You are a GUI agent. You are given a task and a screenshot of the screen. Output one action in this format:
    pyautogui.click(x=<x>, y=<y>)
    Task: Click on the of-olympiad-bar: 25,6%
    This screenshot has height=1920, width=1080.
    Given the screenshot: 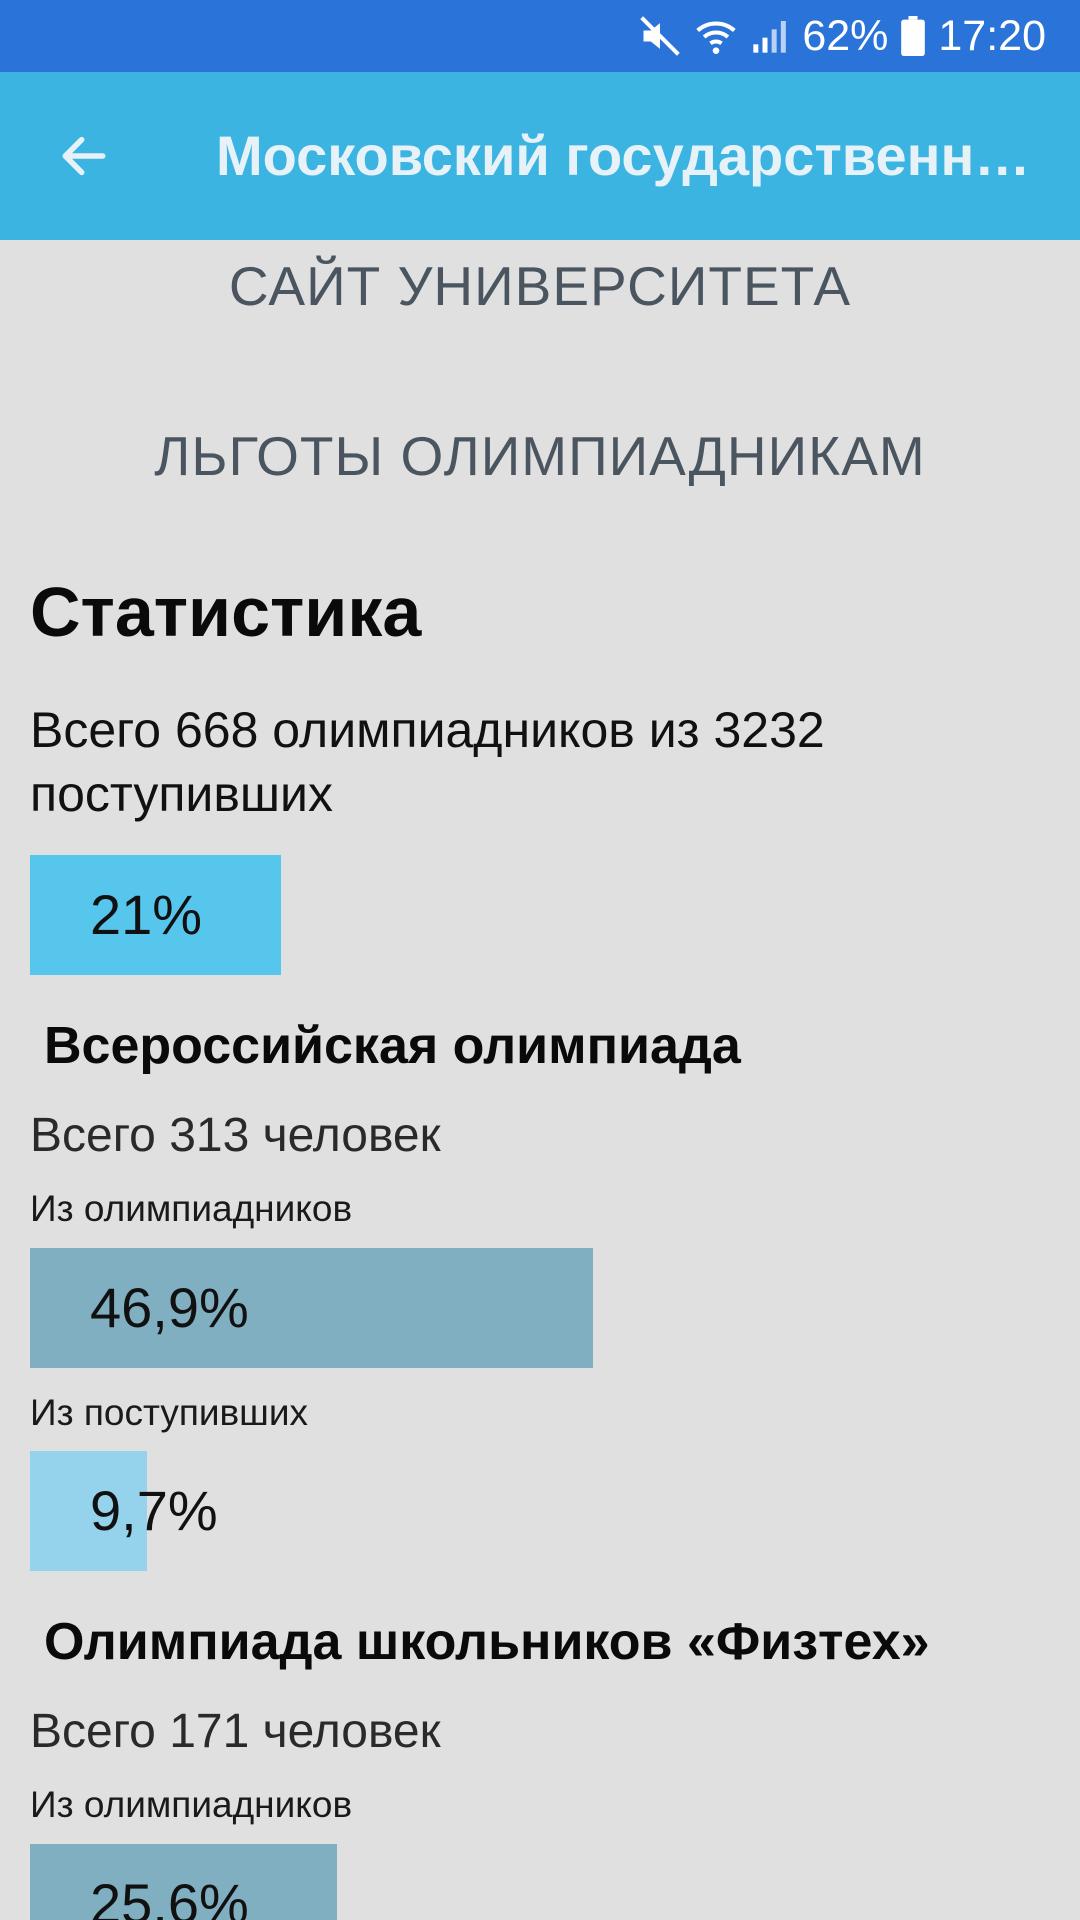 What is the action you would take?
    pyautogui.click(x=530, y=1882)
    